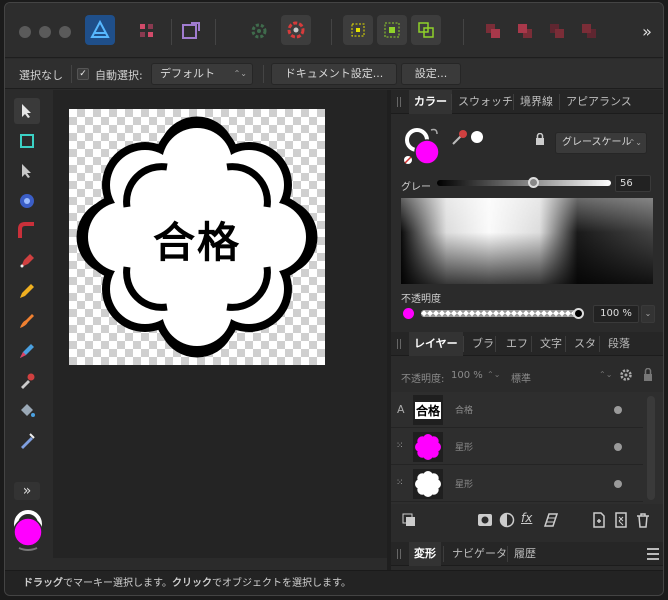 The image size is (668, 600). What do you see at coordinates (27, 351) in the screenshot?
I see `fill-tool-icon` at bounding box center [27, 351].